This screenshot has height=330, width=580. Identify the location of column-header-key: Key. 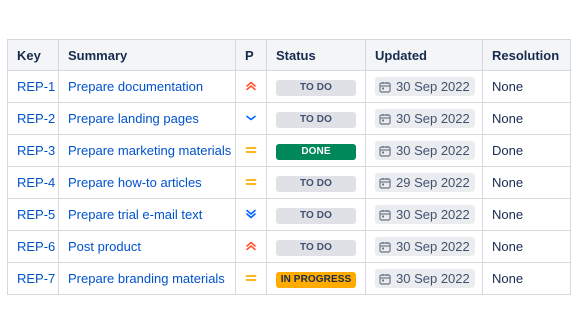
(33, 55).